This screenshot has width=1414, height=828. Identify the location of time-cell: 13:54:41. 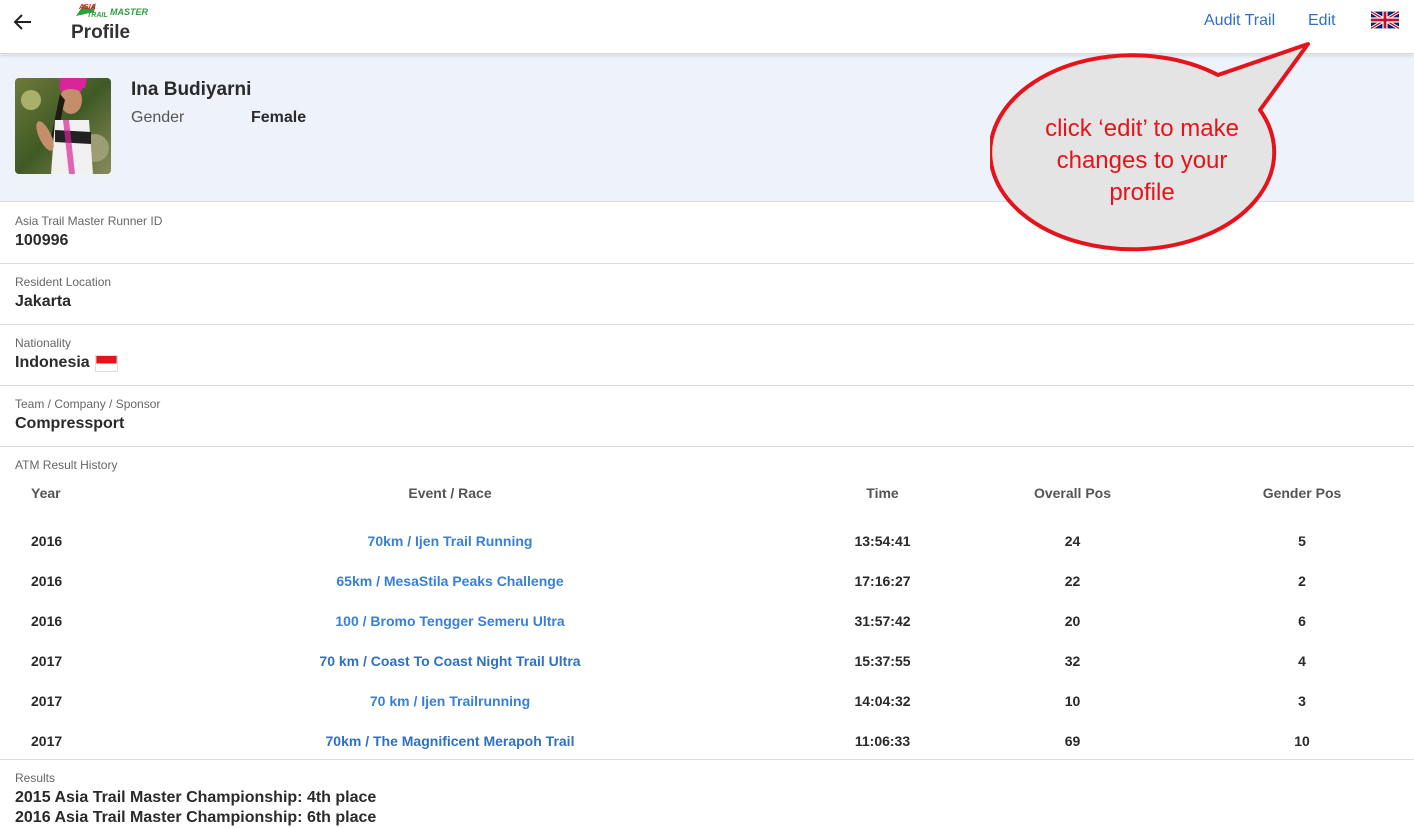
(882, 541).